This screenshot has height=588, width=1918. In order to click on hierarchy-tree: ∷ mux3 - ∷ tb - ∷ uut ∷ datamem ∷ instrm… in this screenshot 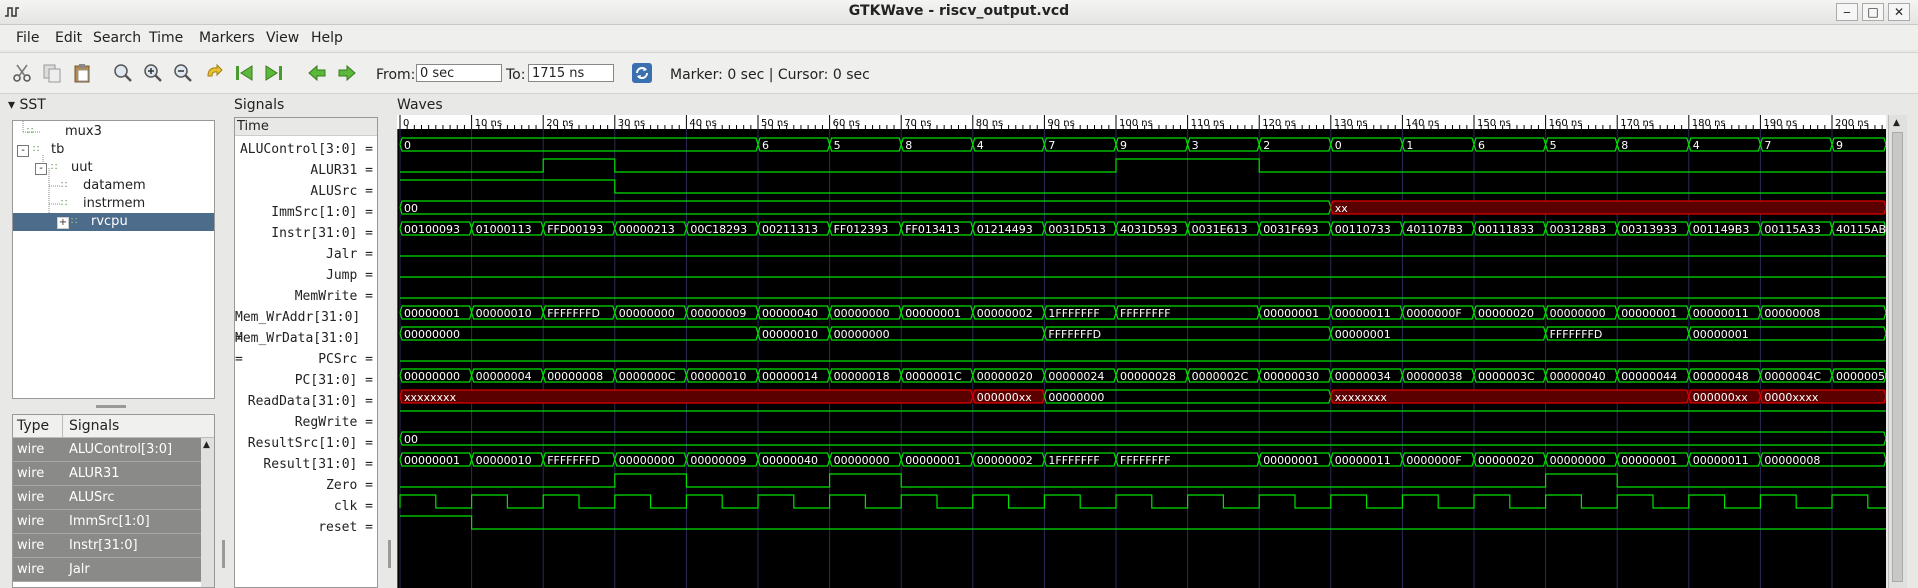, I will do `click(113, 259)`.